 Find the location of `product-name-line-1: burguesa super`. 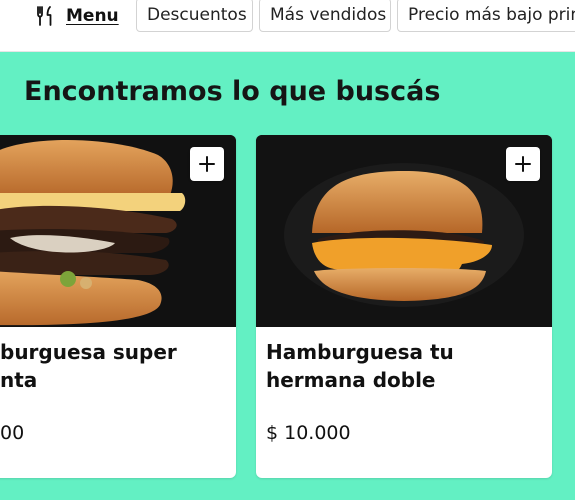

product-name-line-1: burguesa super is located at coordinates (88, 352).